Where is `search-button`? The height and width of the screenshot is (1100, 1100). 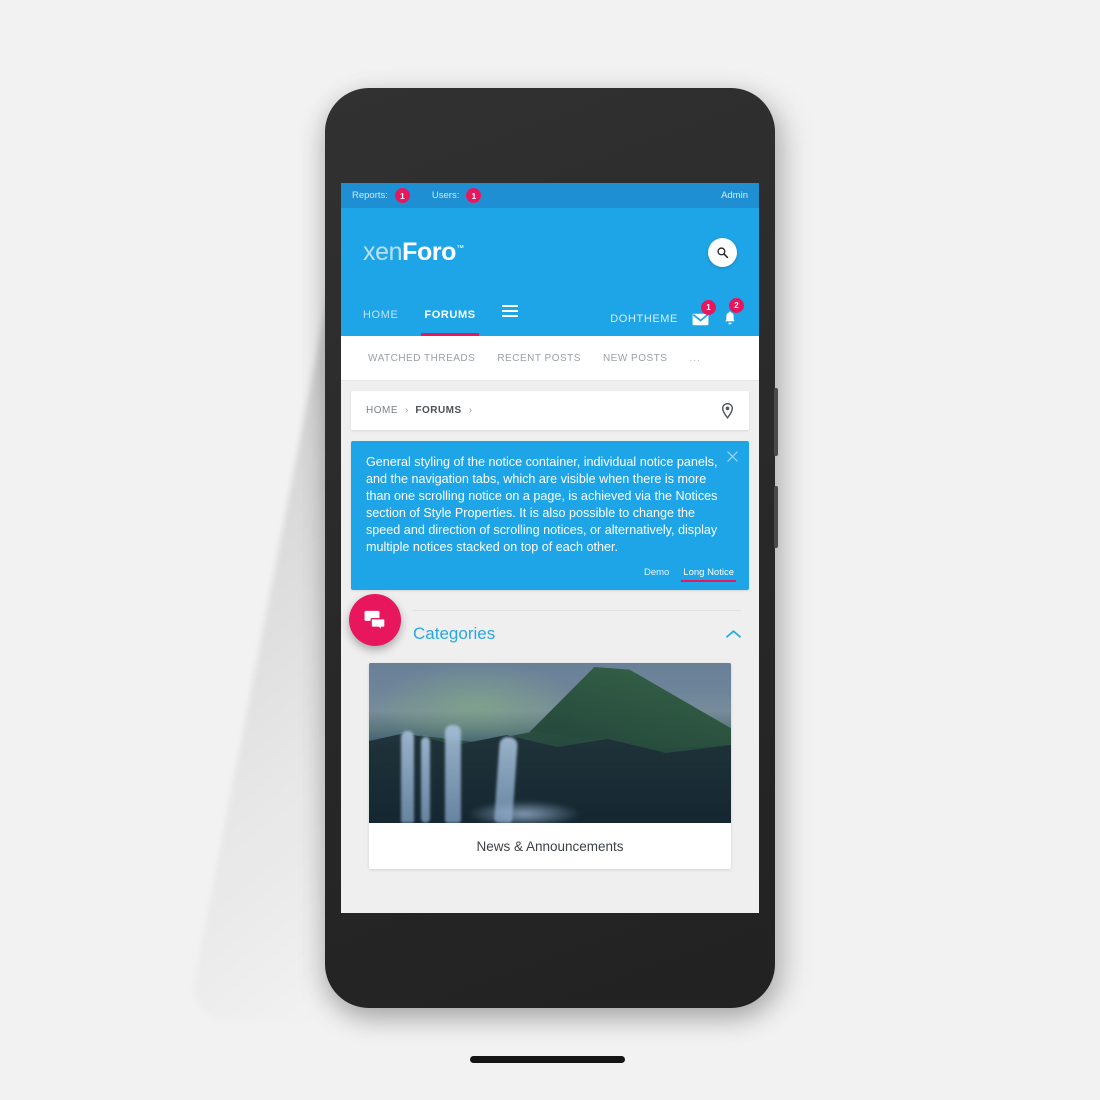
search-button is located at coordinates (722, 252).